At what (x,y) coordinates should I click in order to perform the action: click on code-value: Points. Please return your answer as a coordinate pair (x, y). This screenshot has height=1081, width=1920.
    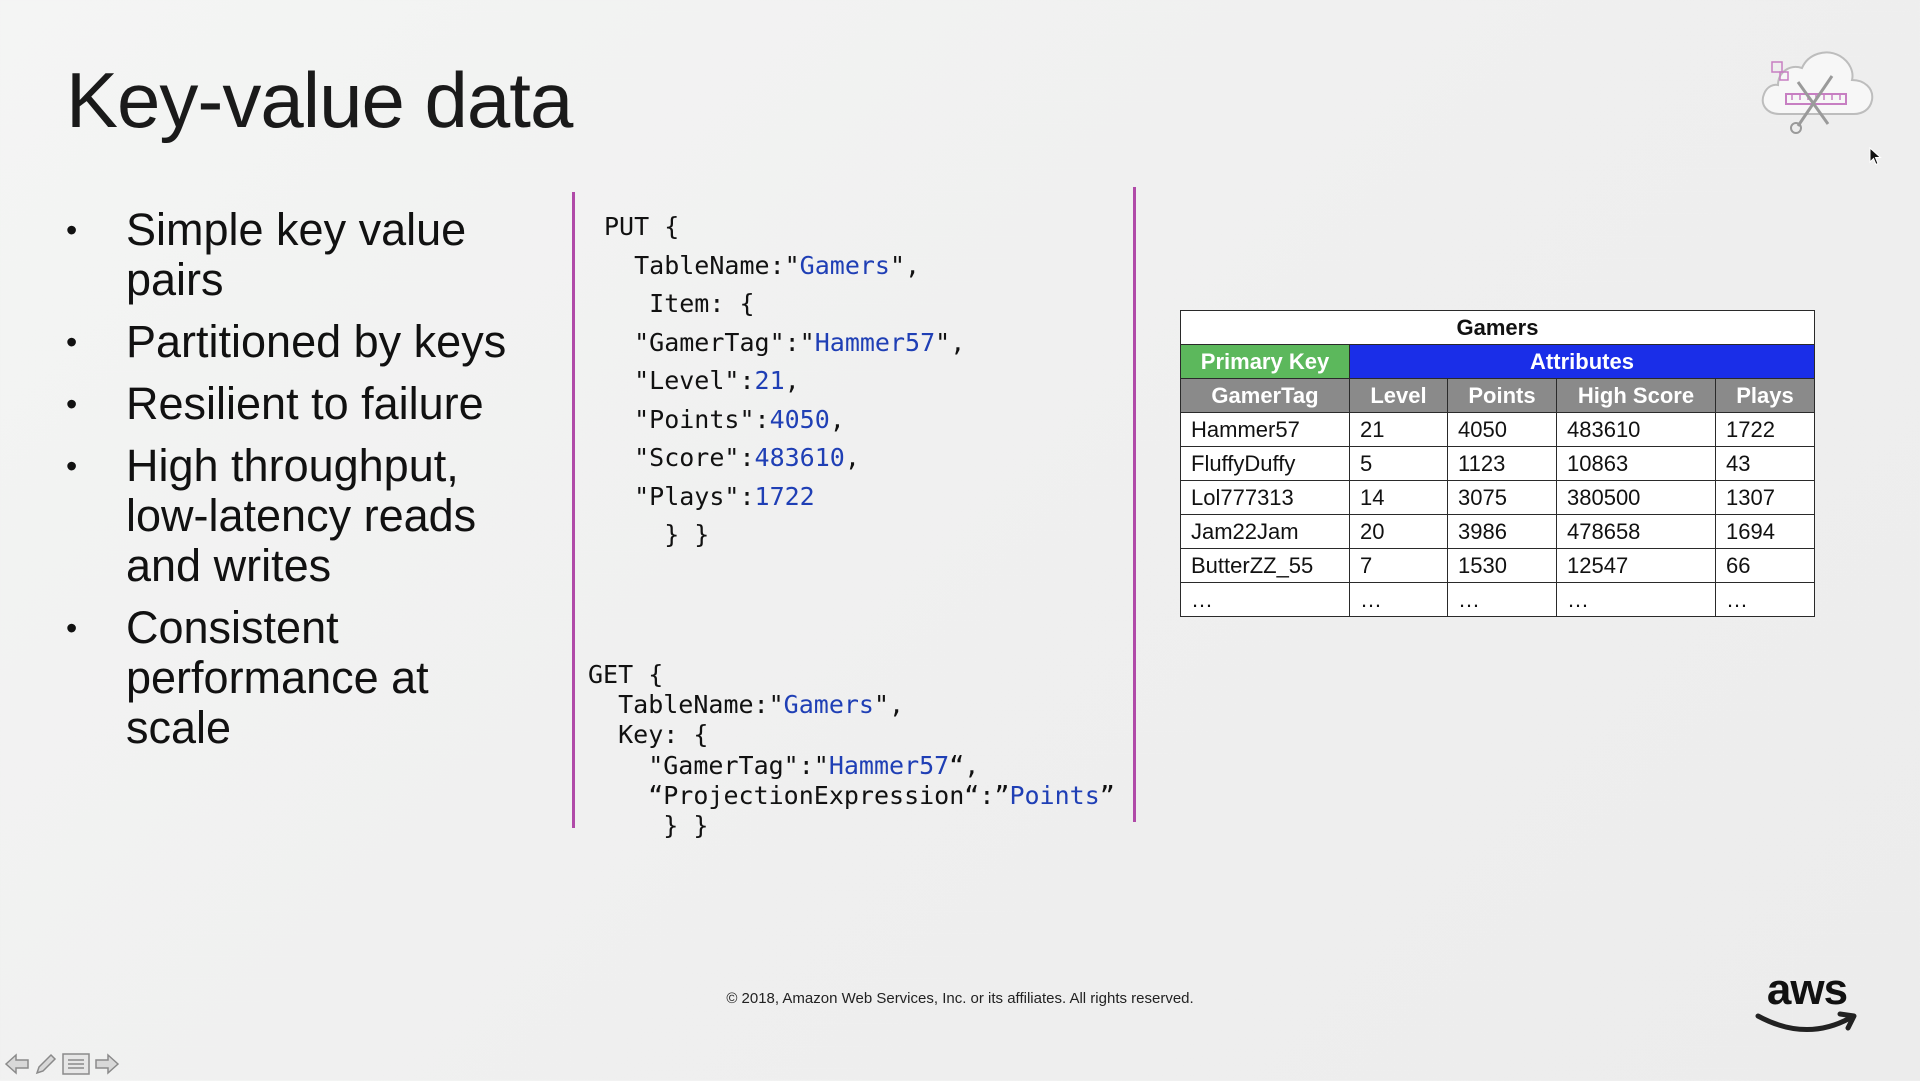
    Looking at the image, I should click on (1054, 795).